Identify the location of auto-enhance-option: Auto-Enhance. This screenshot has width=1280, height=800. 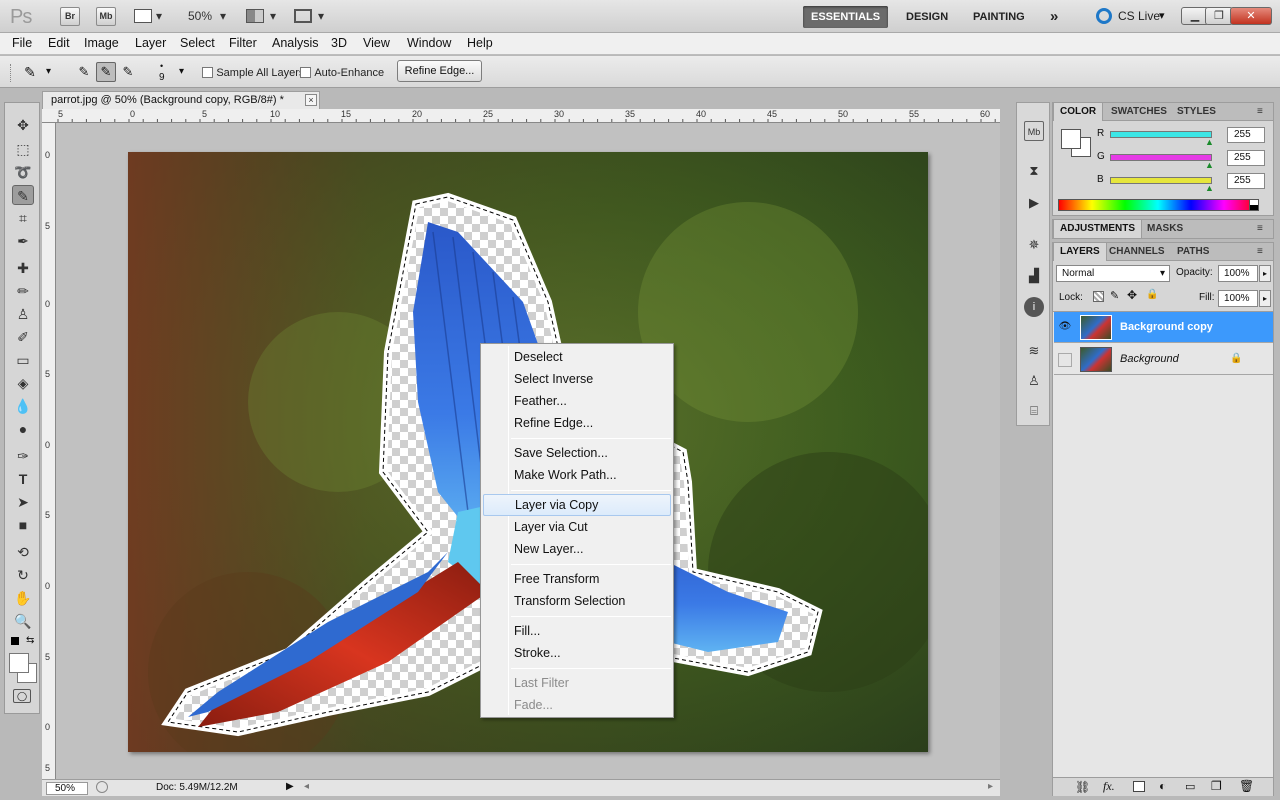
(342, 72).